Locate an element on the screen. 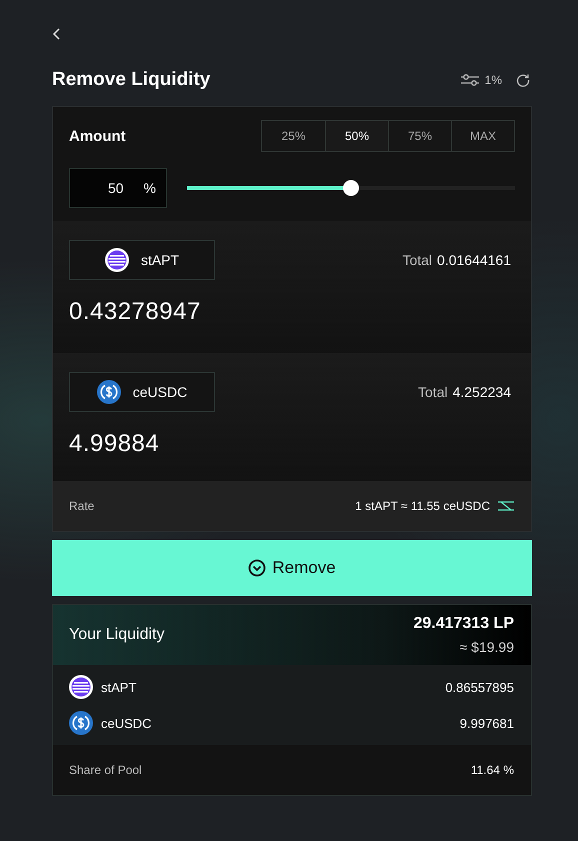 The width and height of the screenshot is (578, 841). percent-input: 50 is located at coordinates (104, 188).